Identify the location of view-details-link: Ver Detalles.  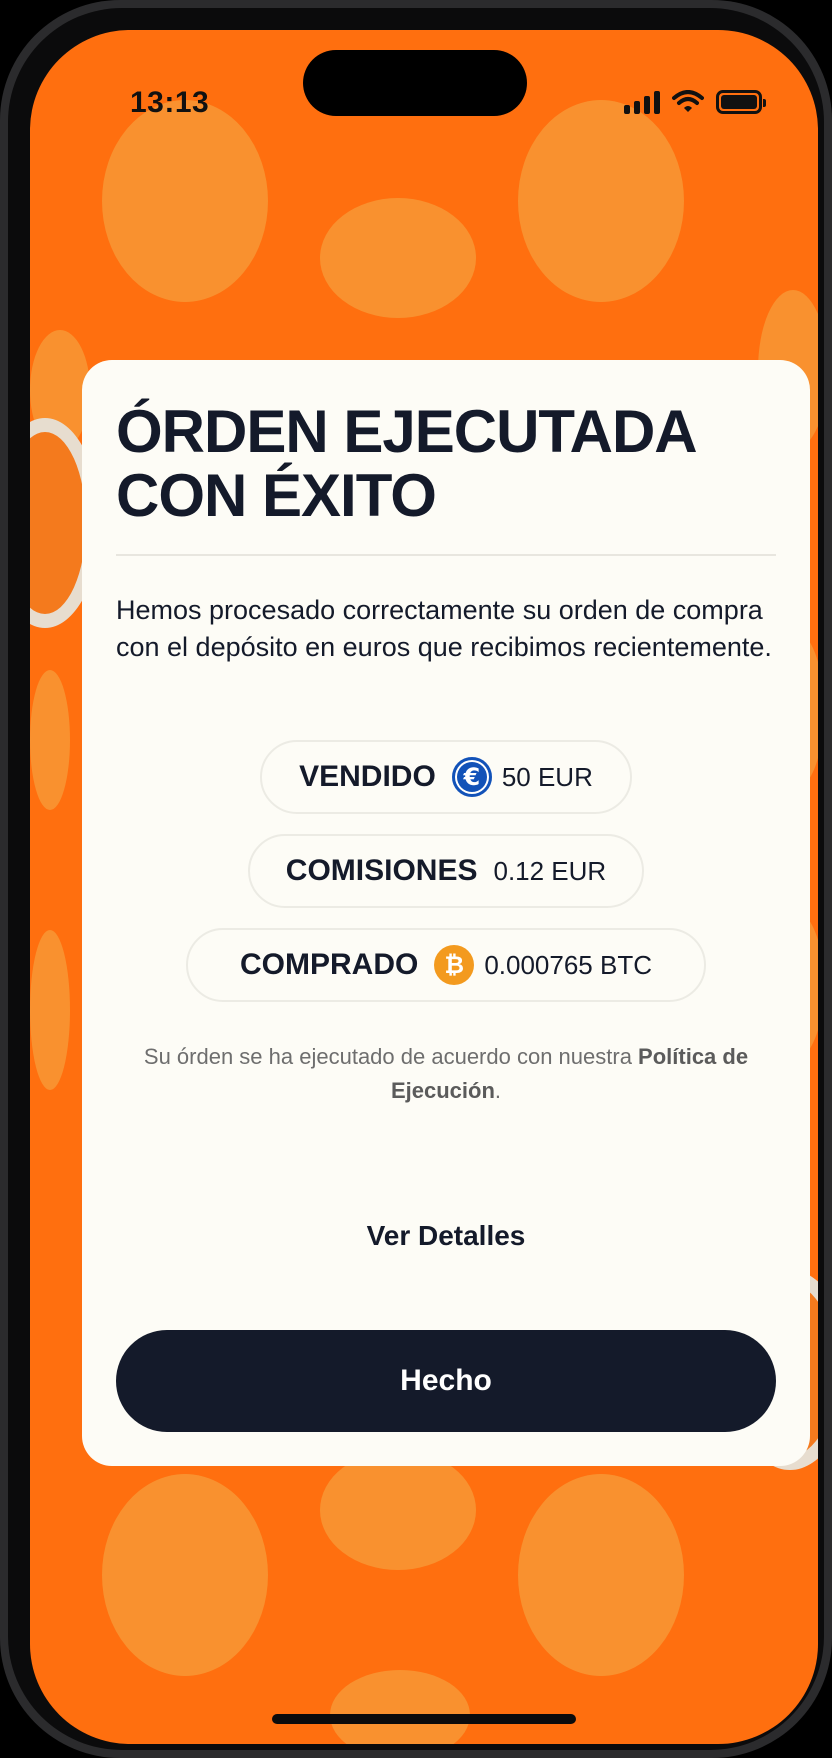
(446, 1236).